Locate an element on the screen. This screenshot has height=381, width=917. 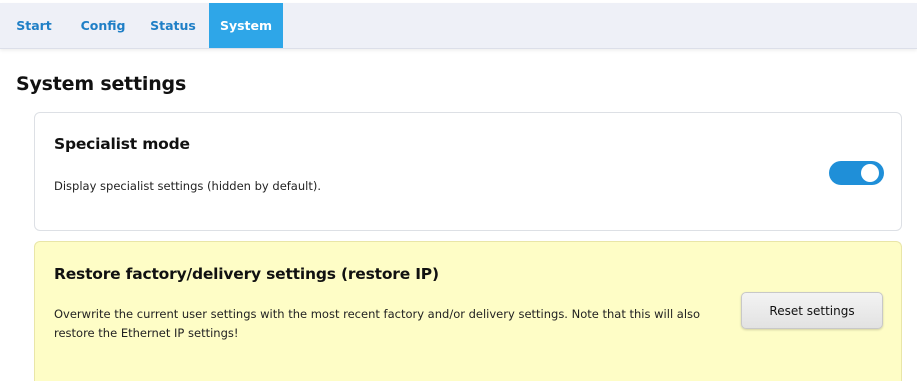
tab-config: Config is located at coordinates (103, 25).